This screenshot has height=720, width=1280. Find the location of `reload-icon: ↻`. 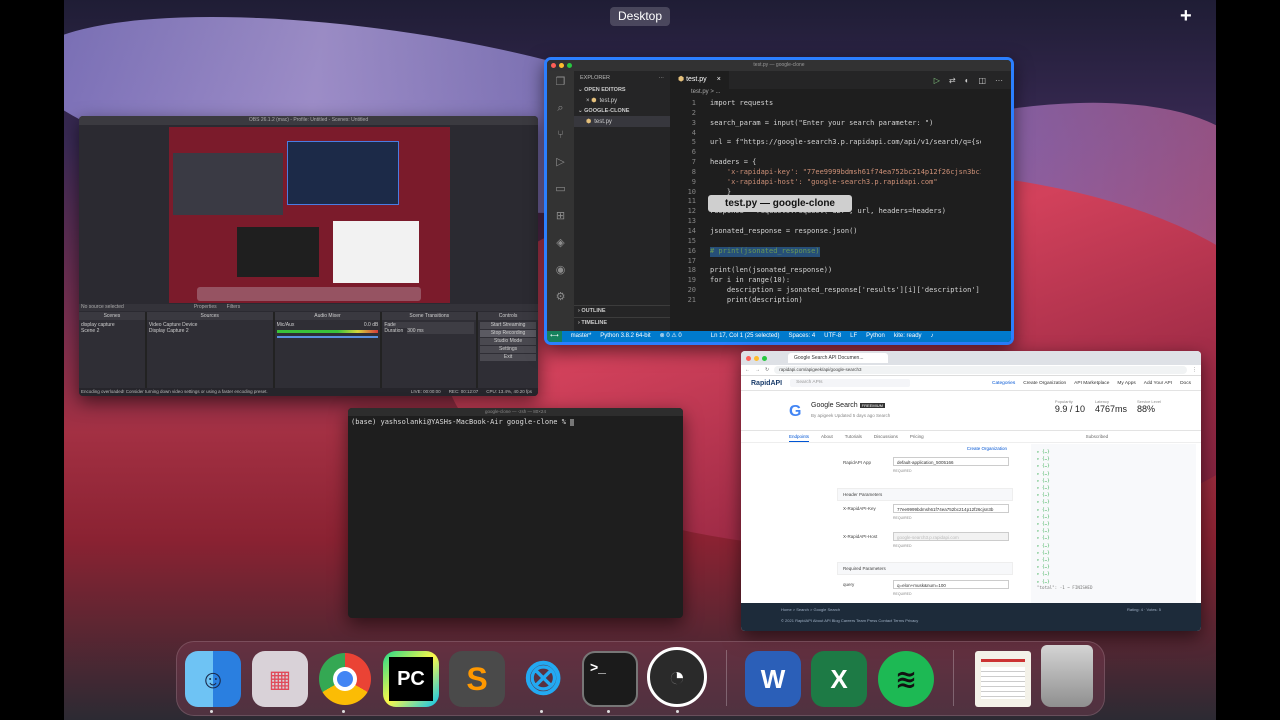

reload-icon: ↻ is located at coordinates (767, 370).